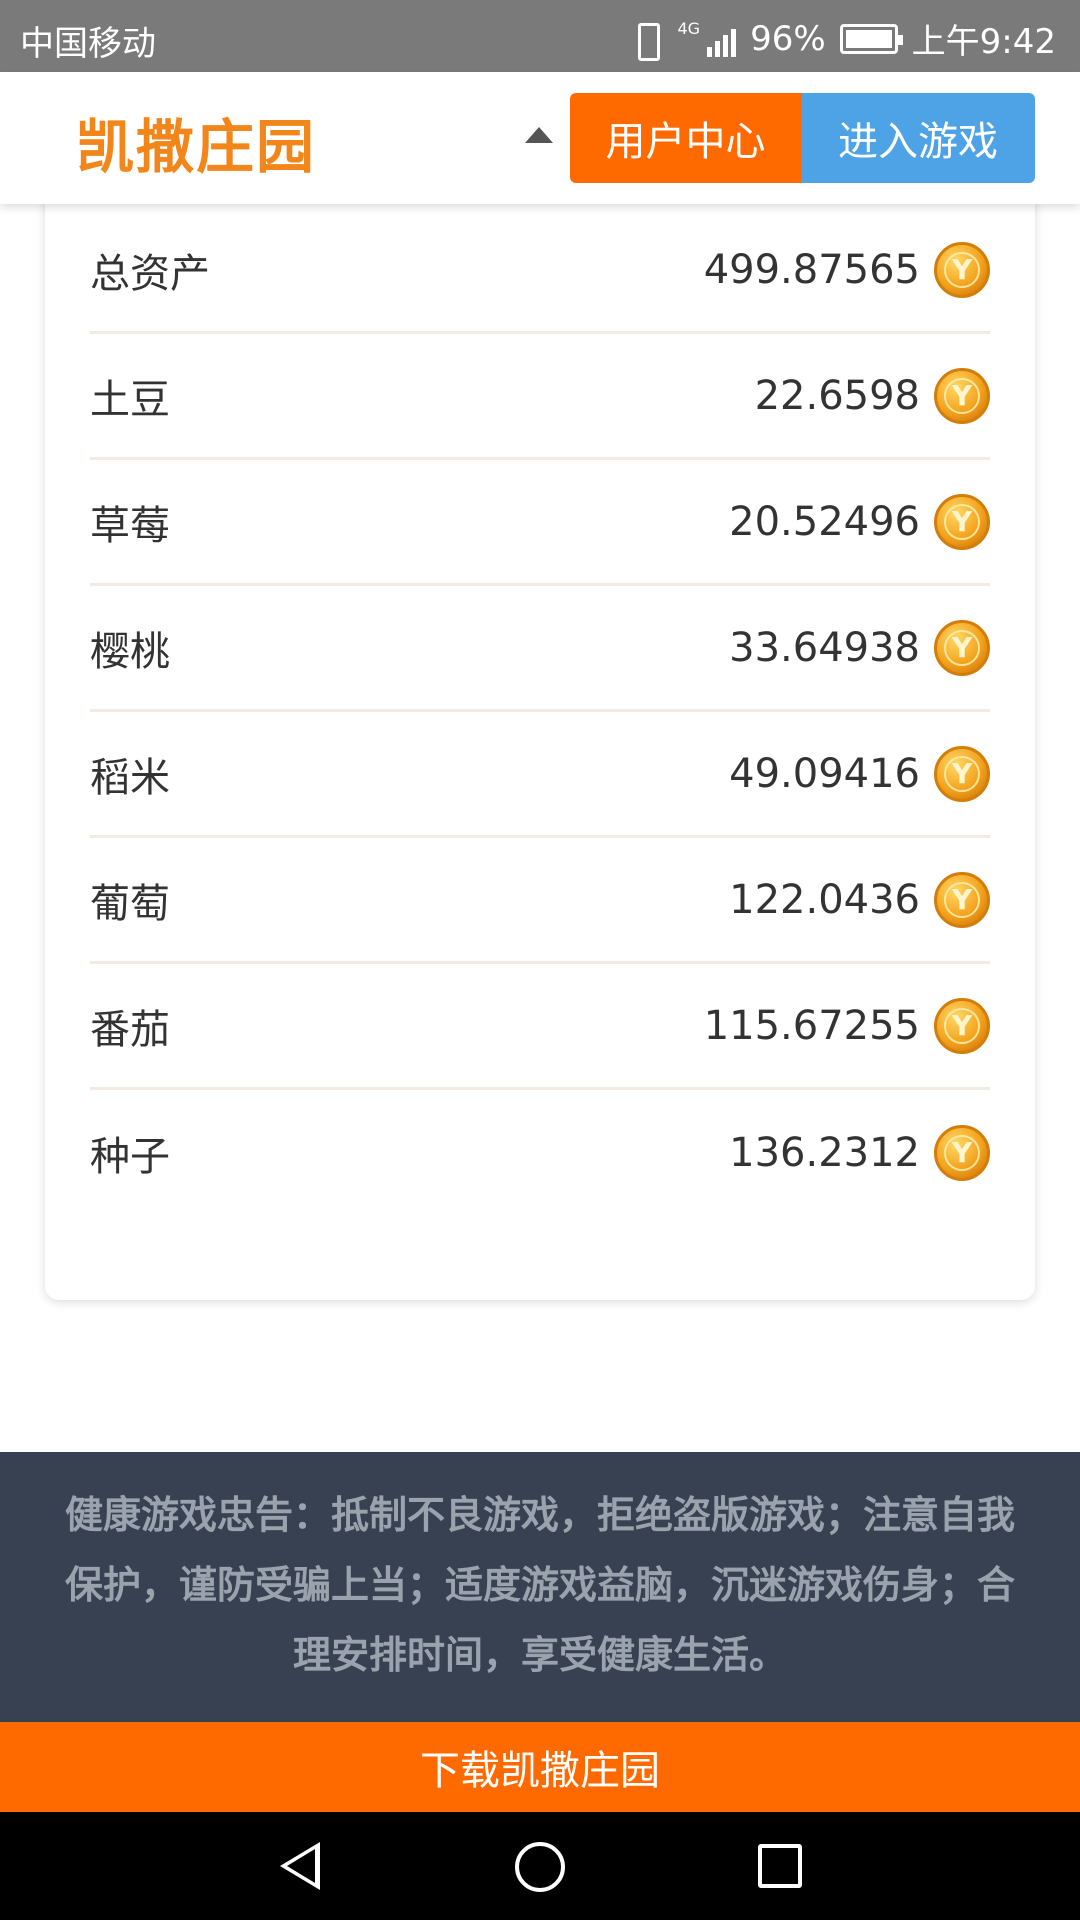 Image resolution: width=1080 pixels, height=1920 pixels. Describe the element at coordinates (130, 651) in the screenshot. I see `asset-label: 樱桃` at that location.